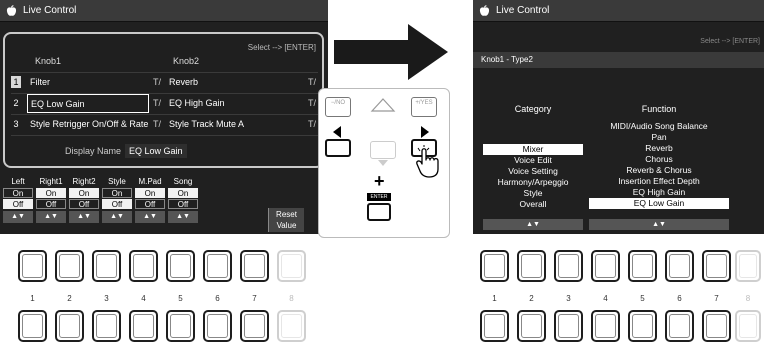 The height and width of the screenshot is (343, 764). Describe the element at coordinates (383, 163) in the screenshot. I see `down-arrow-icon` at that location.